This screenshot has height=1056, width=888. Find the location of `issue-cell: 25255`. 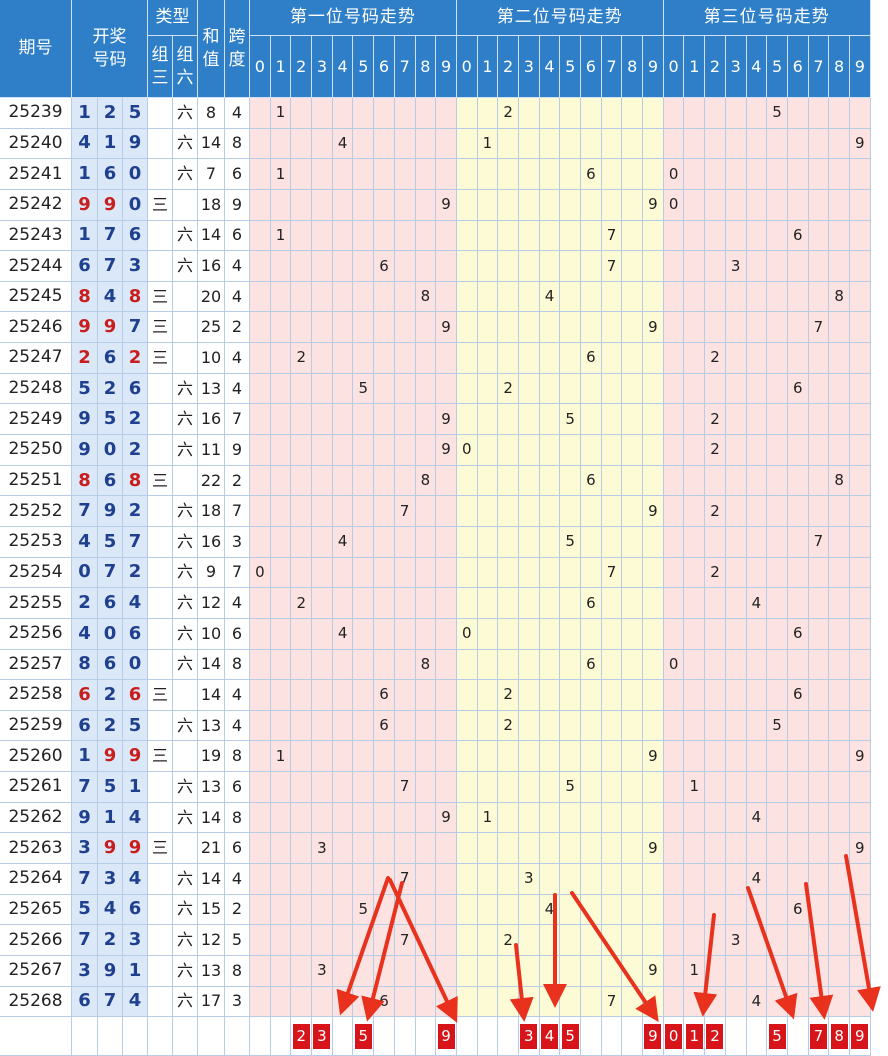

issue-cell: 25255 is located at coordinates (36, 603).